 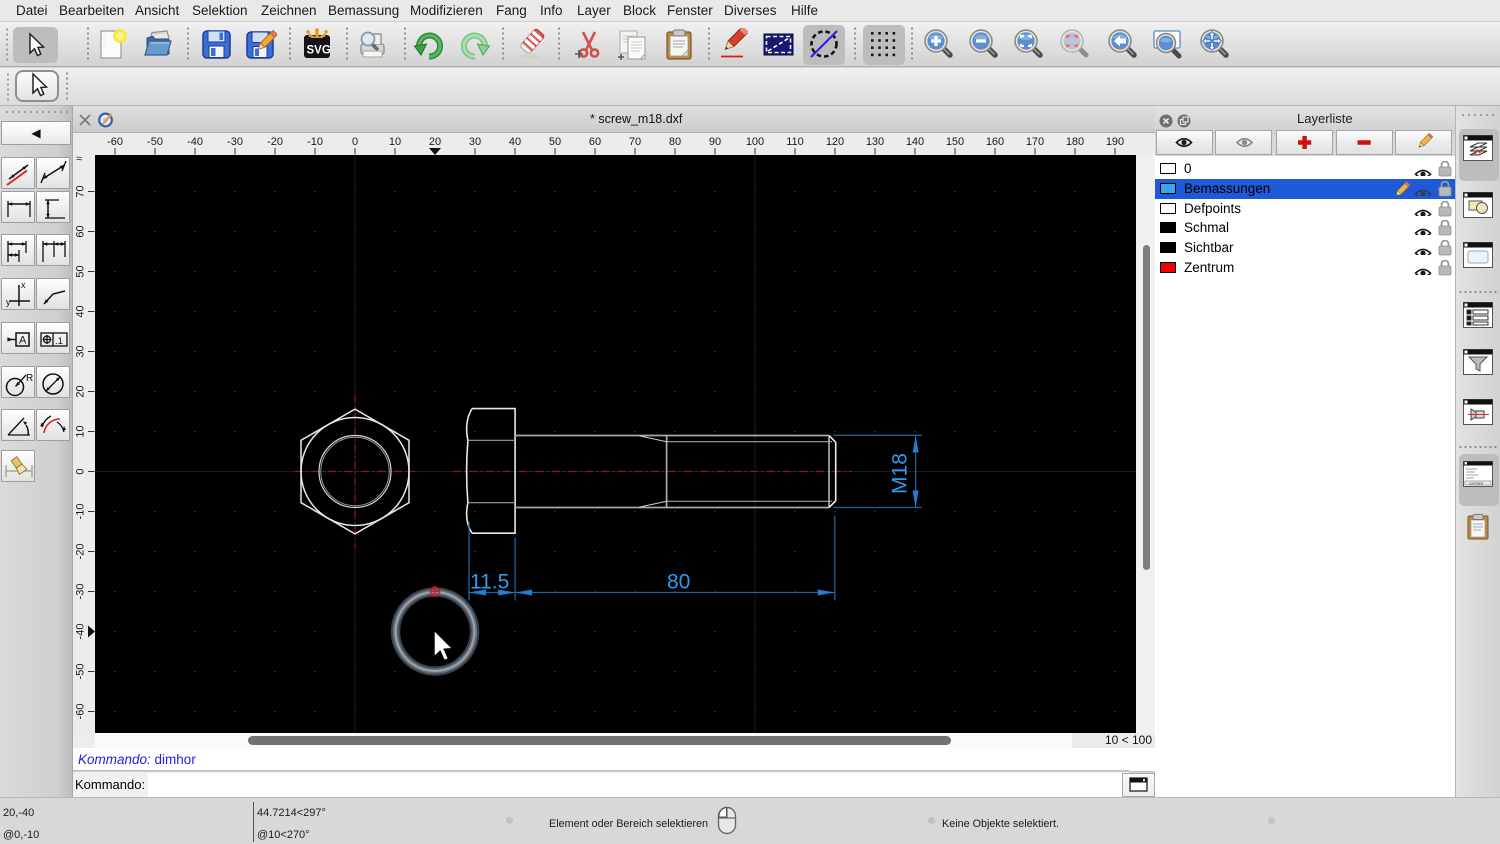 What do you see at coordinates (755, 142) in the screenshot?
I see `svg-text: 100` at bounding box center [755, 142].